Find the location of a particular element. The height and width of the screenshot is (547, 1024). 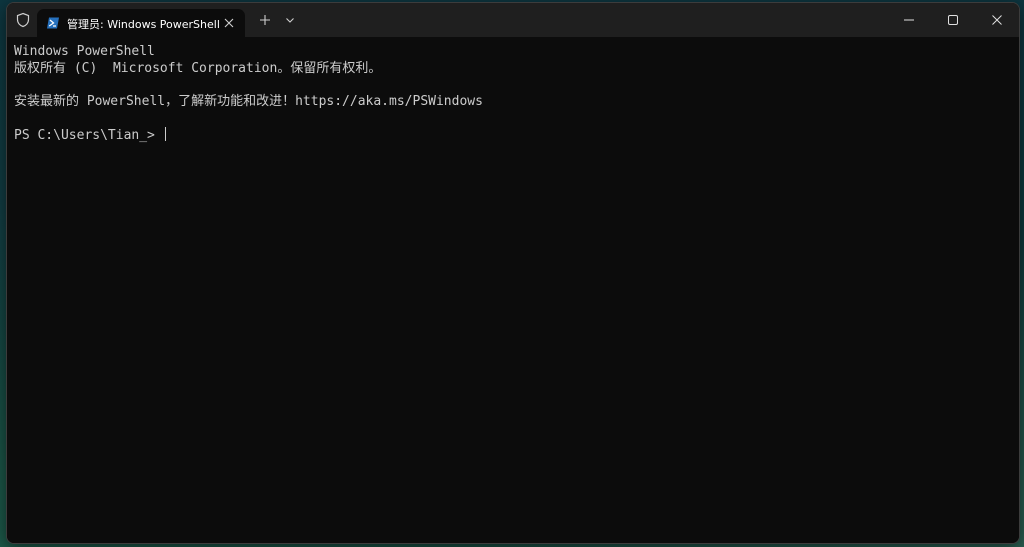

new-tab-button is located at coordinates (265, 20).